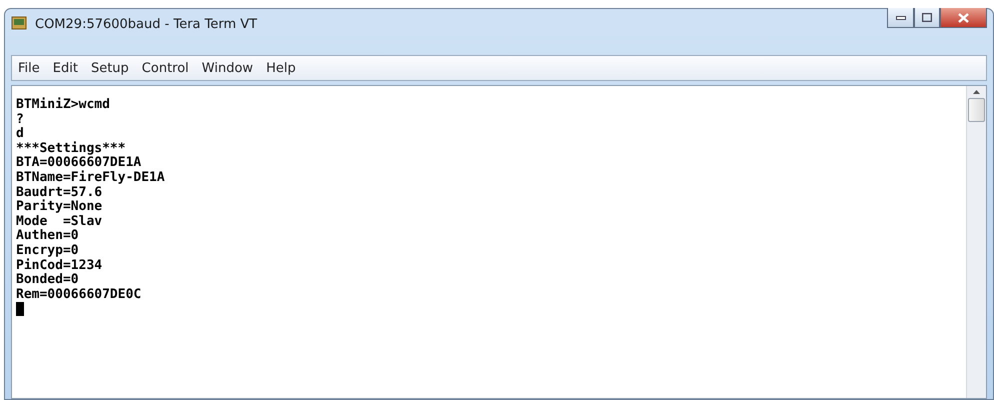 The image size is (994, 400). Describe the element at coordinates (165, 68) in the screenshot. I see `menu-item: Control` at that location.